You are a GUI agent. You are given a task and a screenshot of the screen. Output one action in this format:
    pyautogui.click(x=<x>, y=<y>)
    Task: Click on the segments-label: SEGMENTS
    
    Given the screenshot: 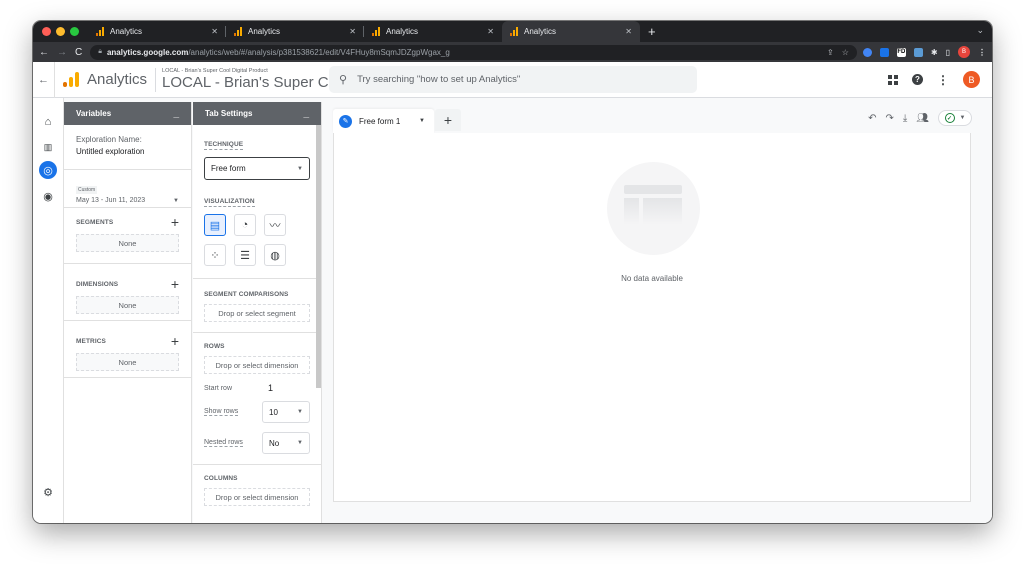 What is the action you would take?
    pyautogui.click(x=95, y=222)
    